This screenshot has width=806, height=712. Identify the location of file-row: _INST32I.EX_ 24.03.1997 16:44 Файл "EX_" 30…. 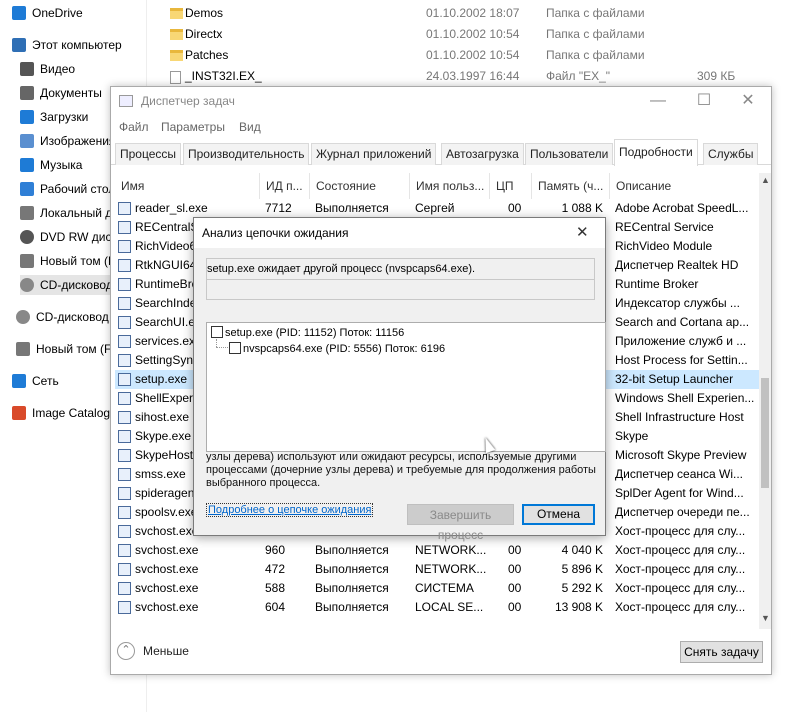
(480, 76).